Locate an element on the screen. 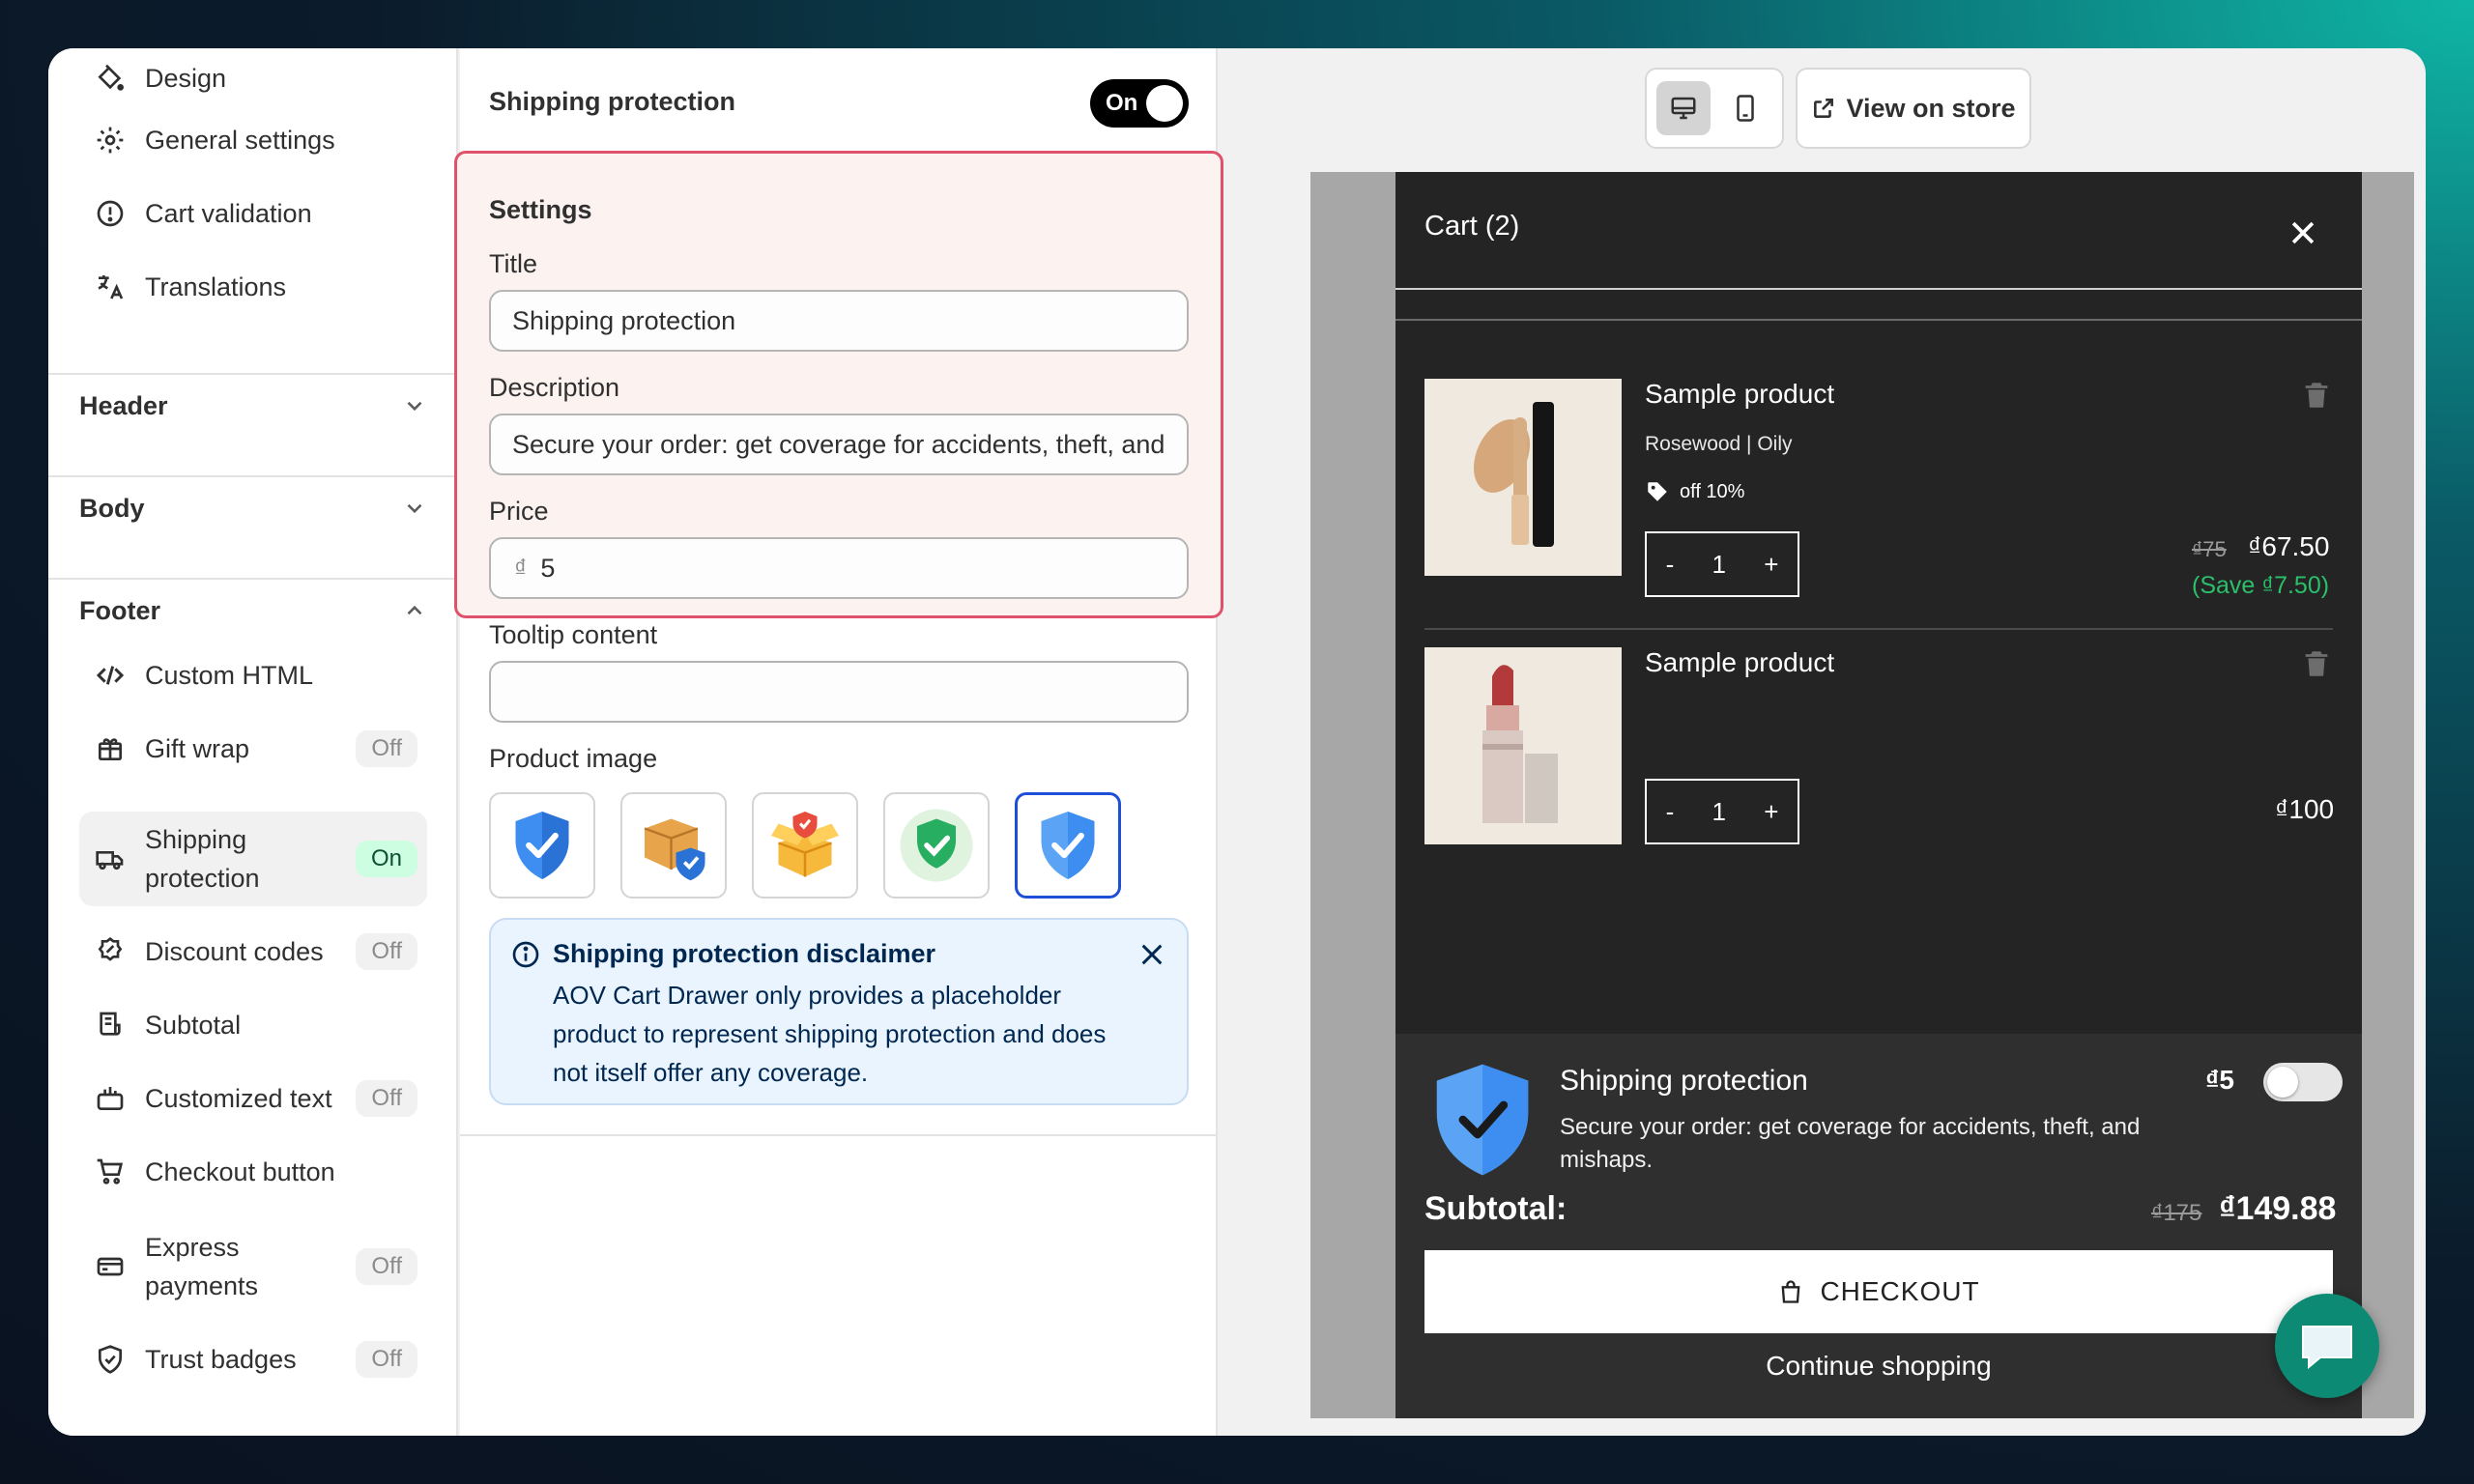 This screenshot has width=2474, height=1484. settings-section-label: Settings is located at coordinates (540, 210).